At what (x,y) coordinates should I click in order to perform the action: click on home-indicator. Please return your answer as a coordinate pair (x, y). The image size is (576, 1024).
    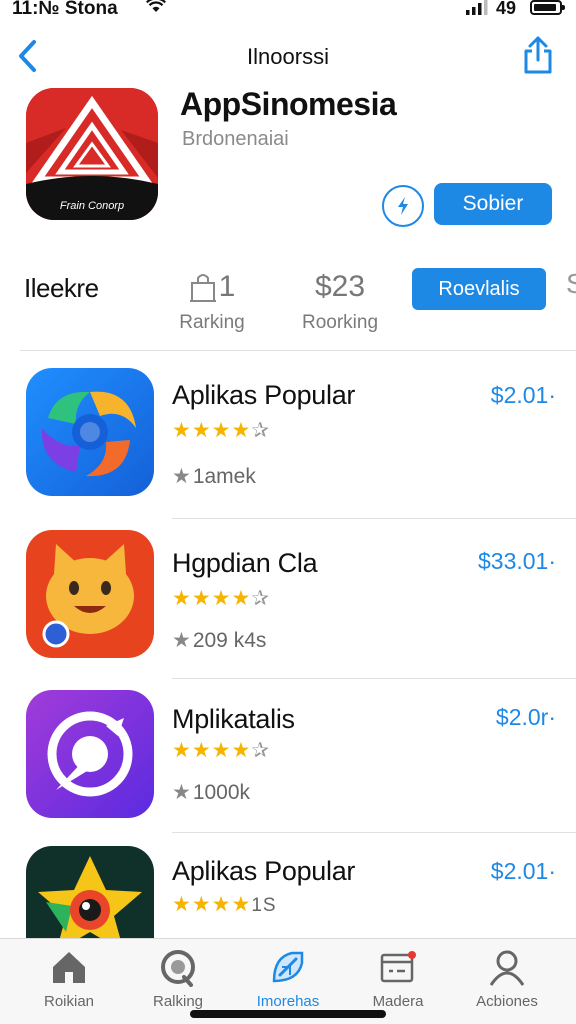
    Looking at the image, I should click on (288, 1014).